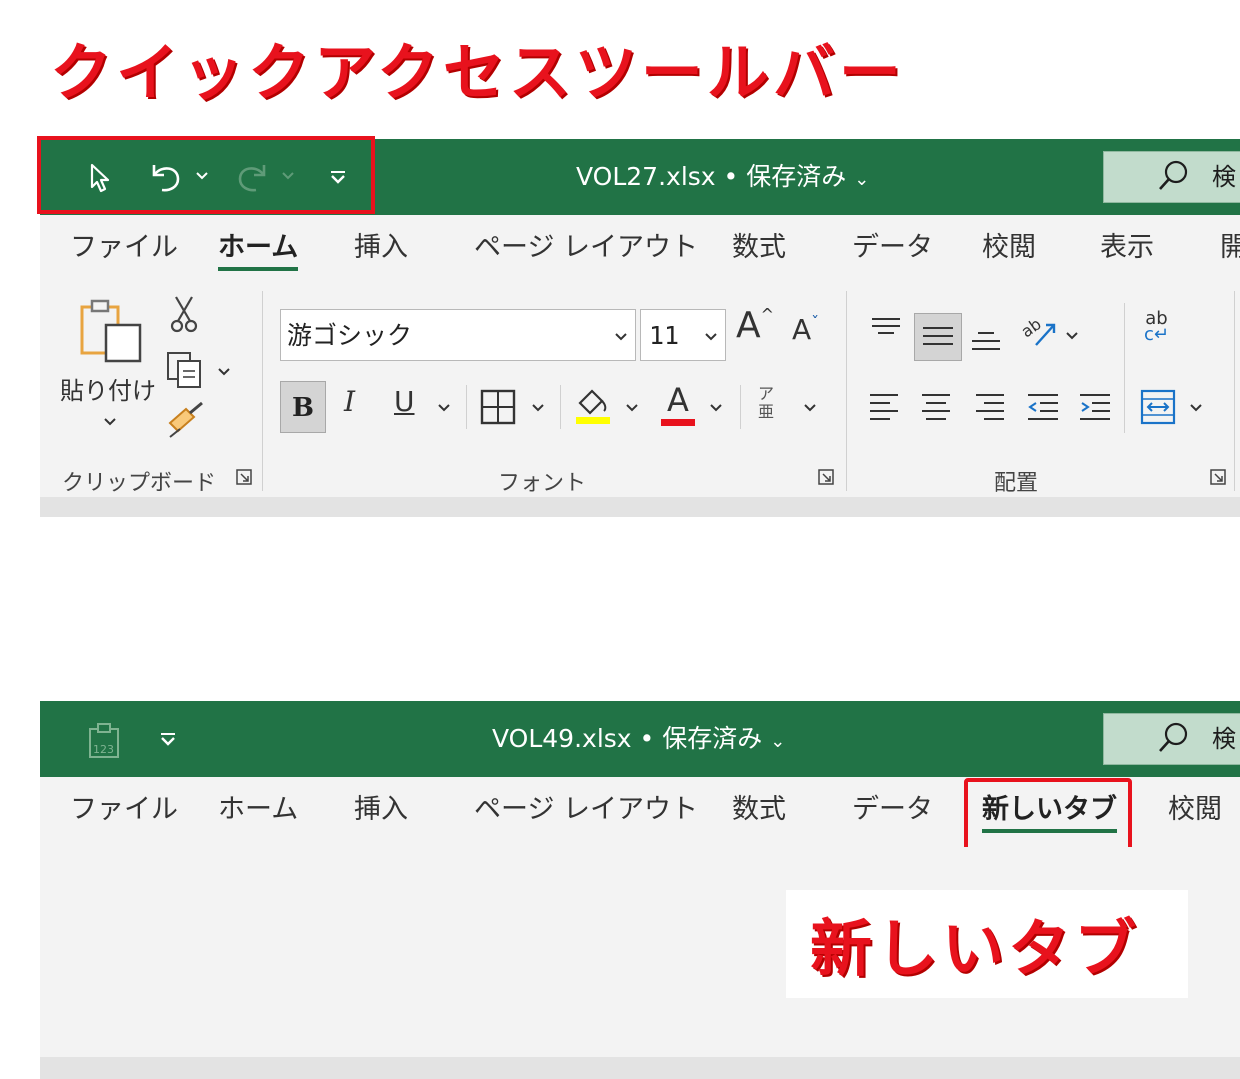 The image size is (1240, 1079). What do you see at coordinates (349, 401) in the screenshot?
I see `italic-button: I` at bounding box center [349, 401].